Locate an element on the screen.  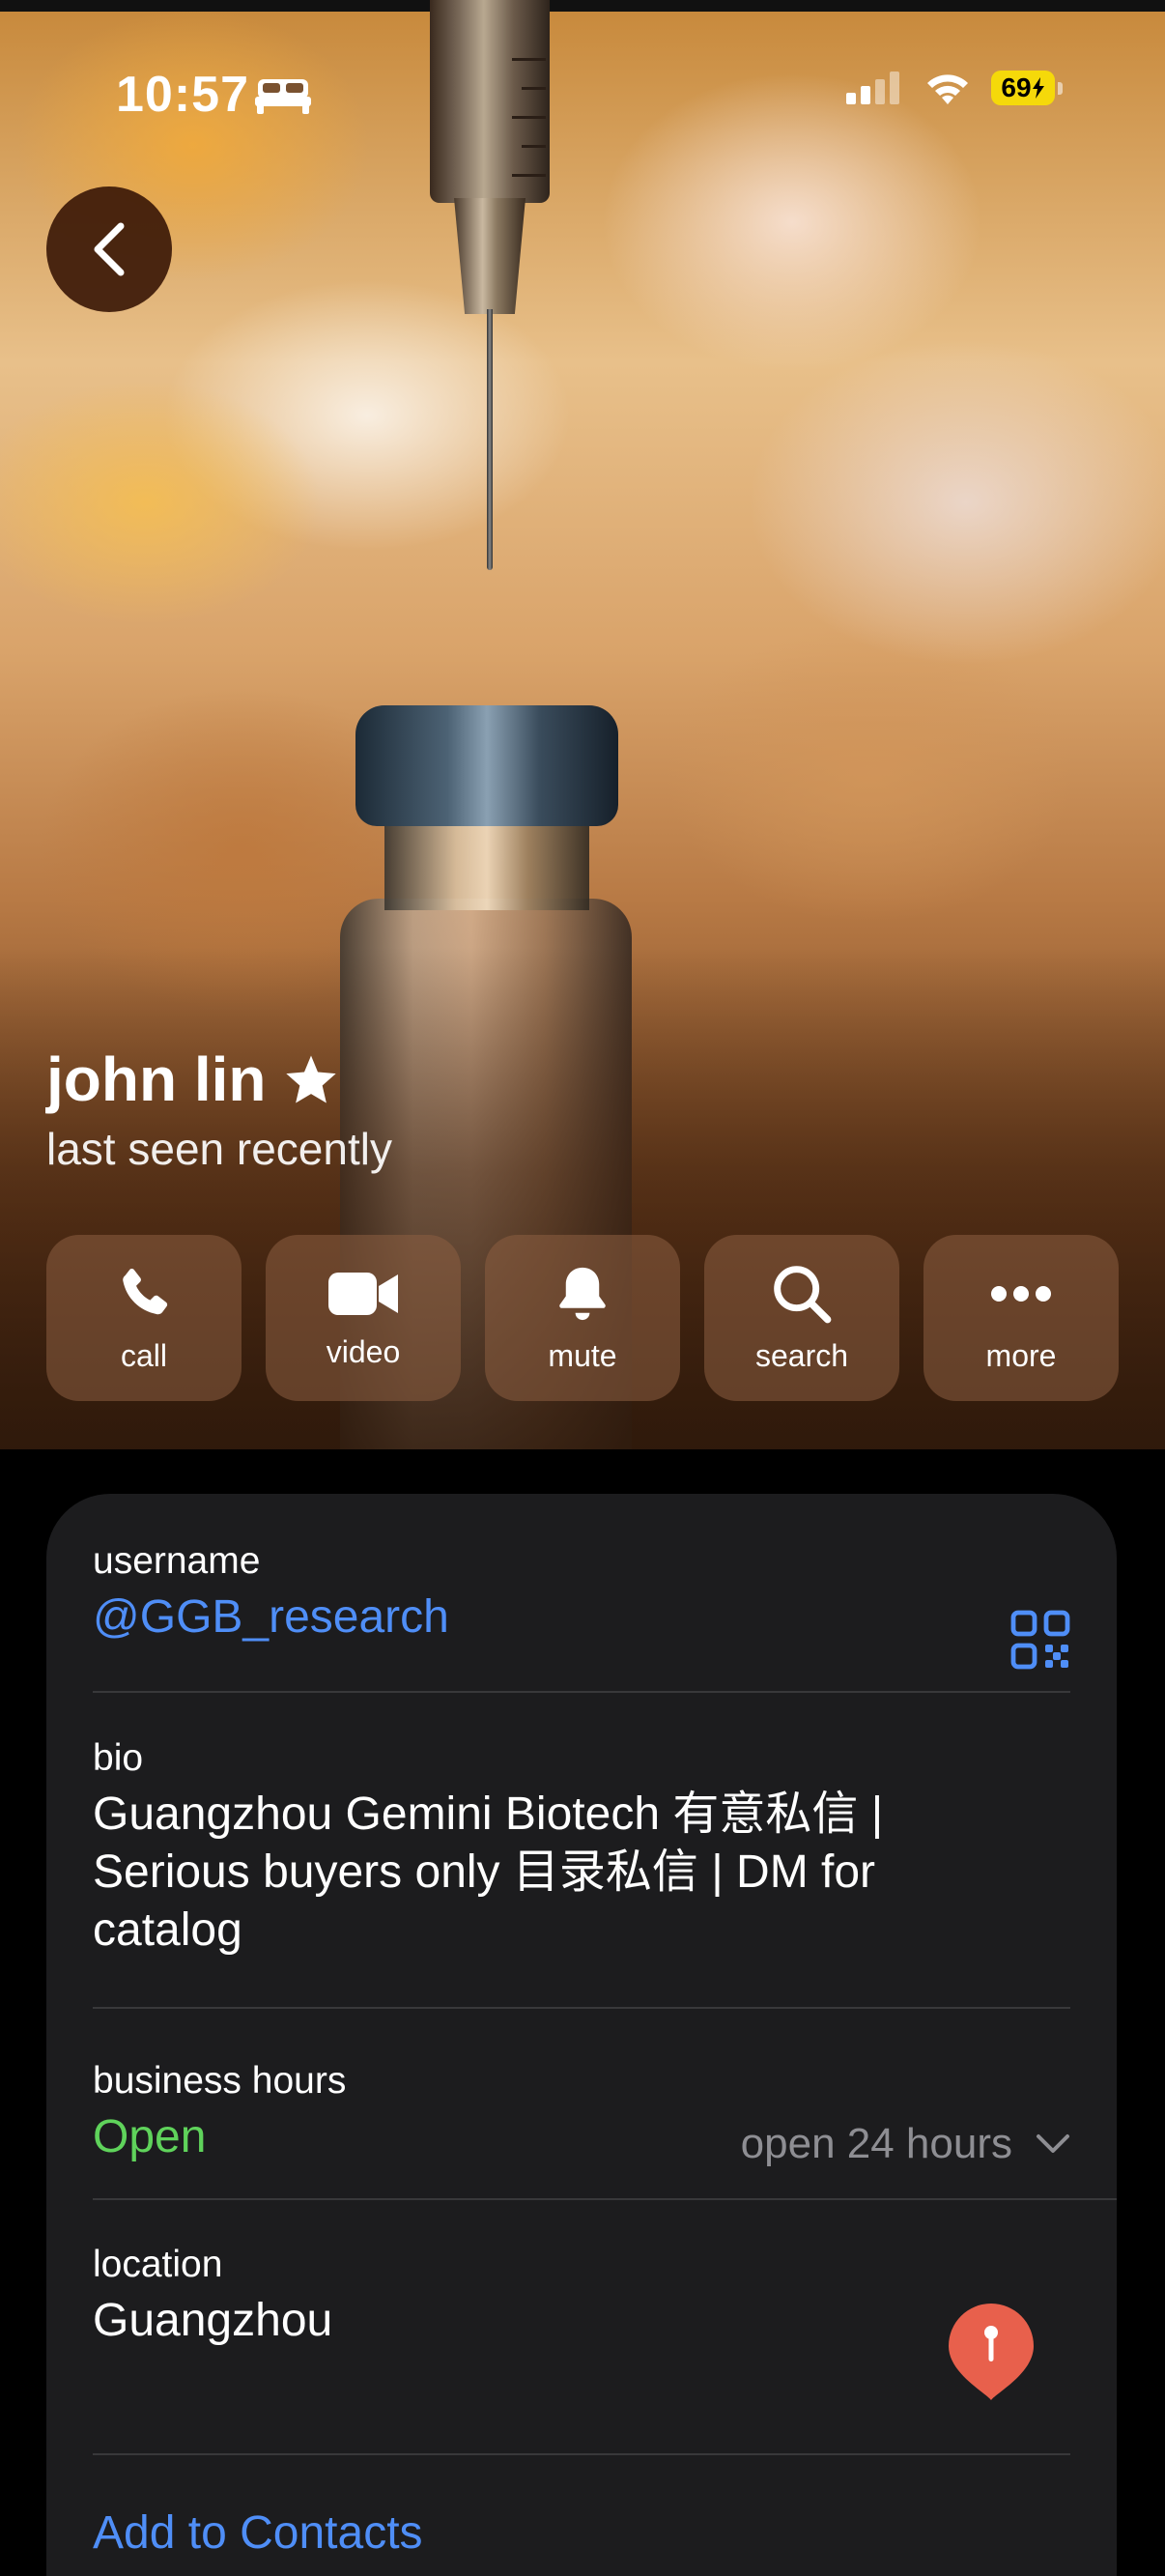
call-label: call is located at coordinates (144, 1355).